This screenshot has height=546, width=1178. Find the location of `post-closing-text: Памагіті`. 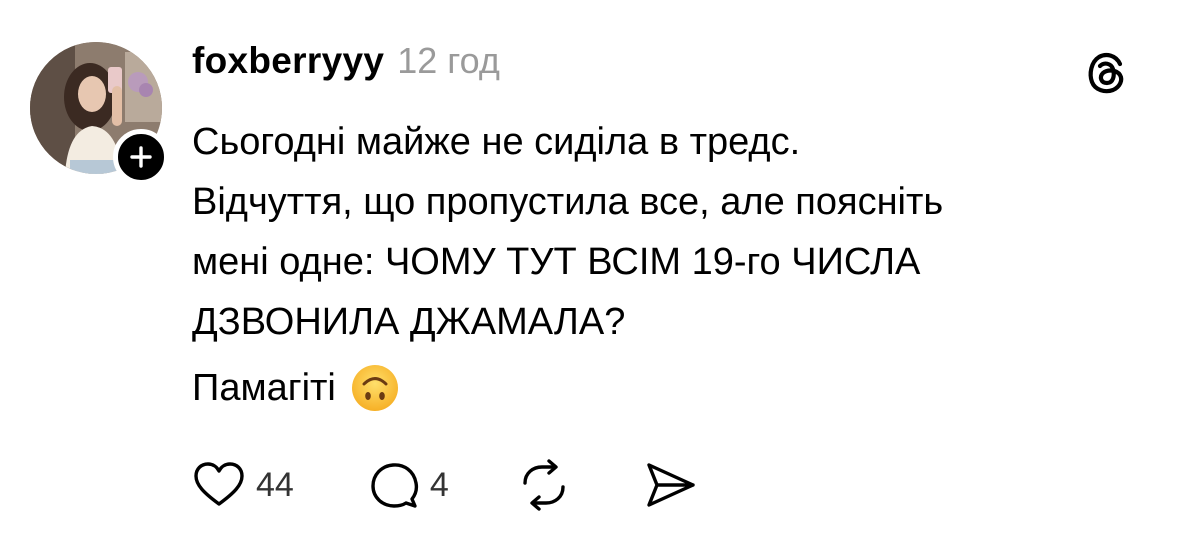

post-closing-text: Памагіті is located at coordinates (264, 388).